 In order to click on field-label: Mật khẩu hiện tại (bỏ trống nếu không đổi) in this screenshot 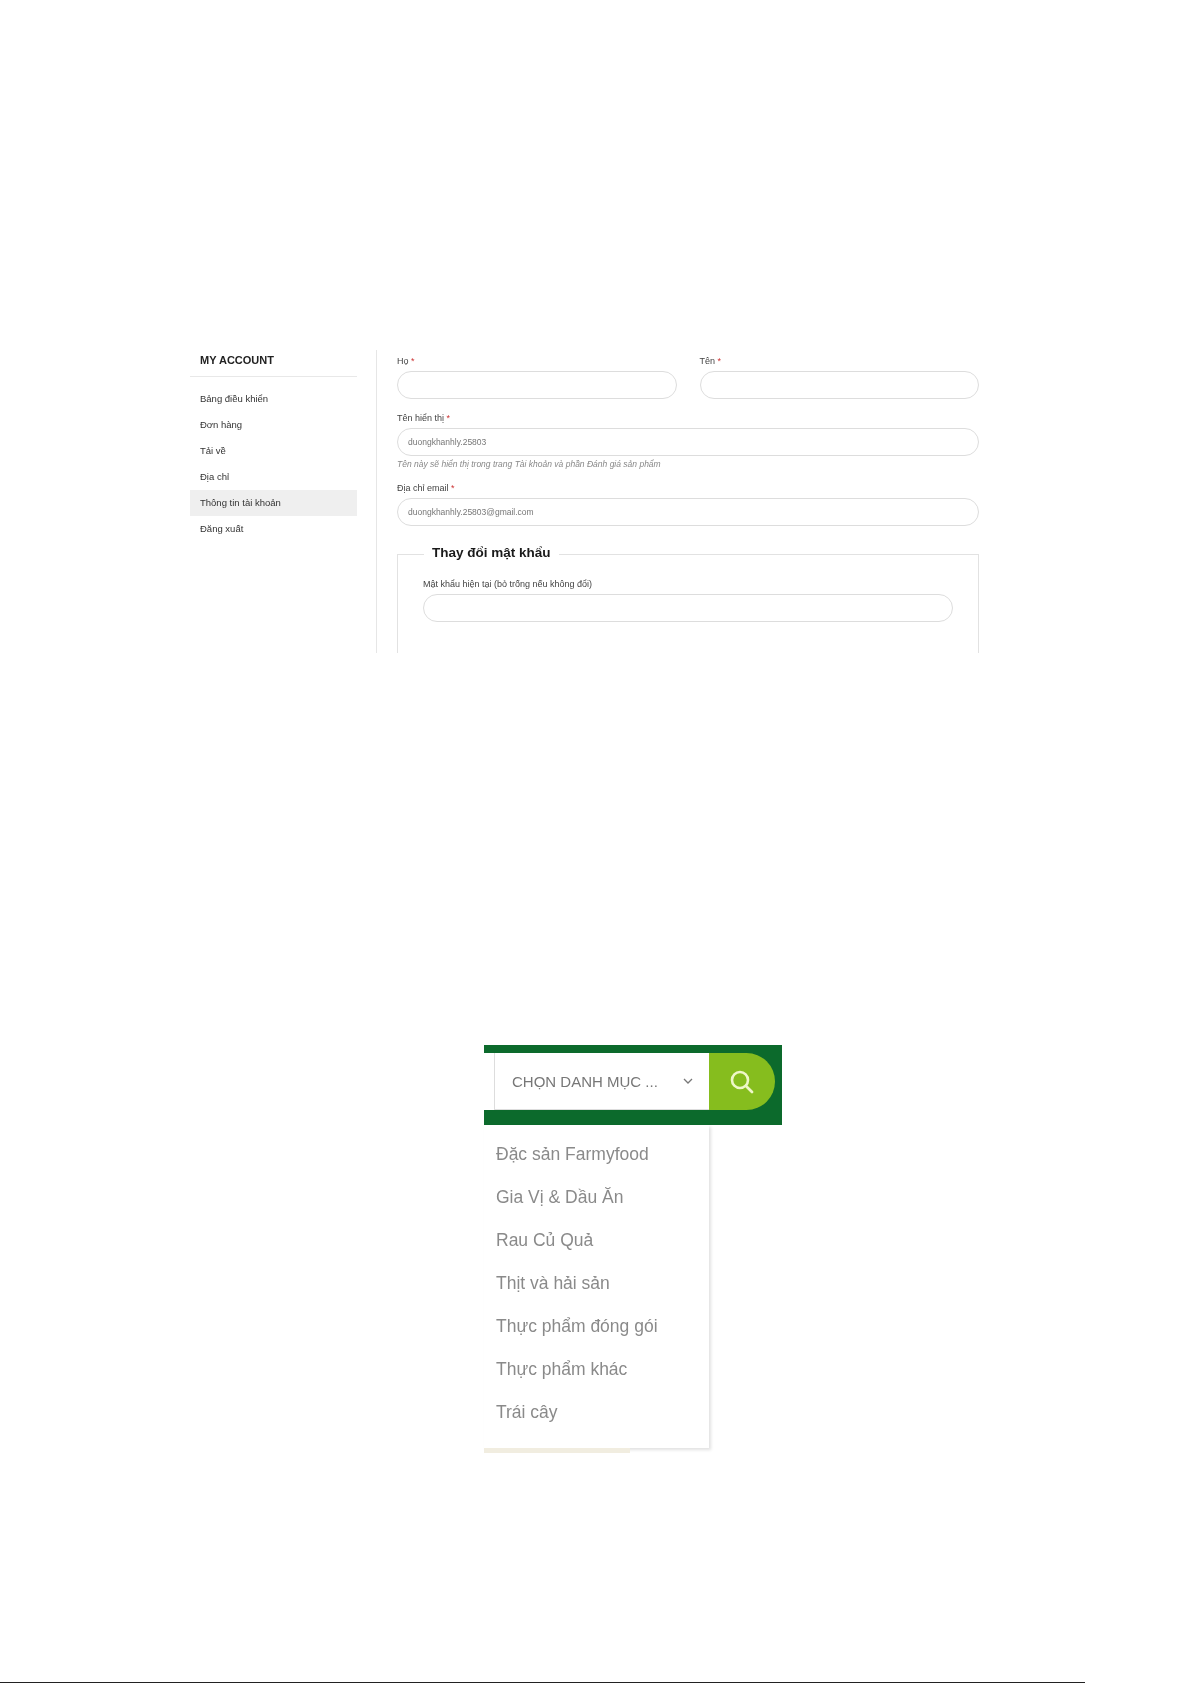, I will do `click(508, 584)`.